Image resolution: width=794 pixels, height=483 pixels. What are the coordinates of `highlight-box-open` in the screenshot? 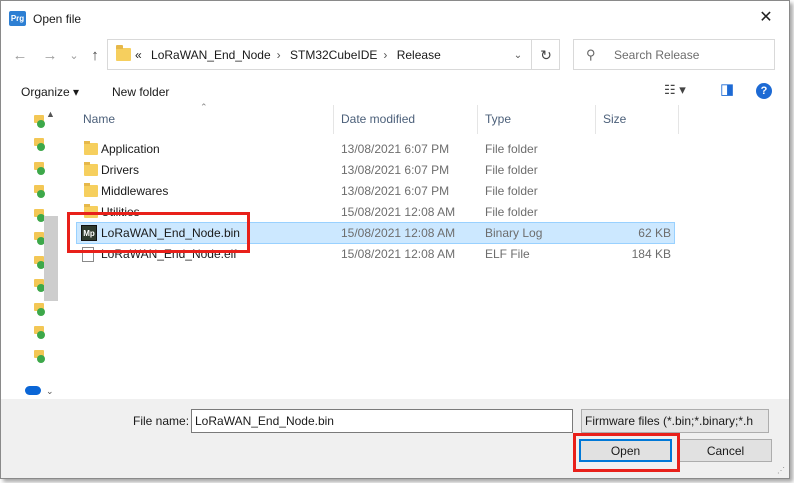 It's located at (626, 452).